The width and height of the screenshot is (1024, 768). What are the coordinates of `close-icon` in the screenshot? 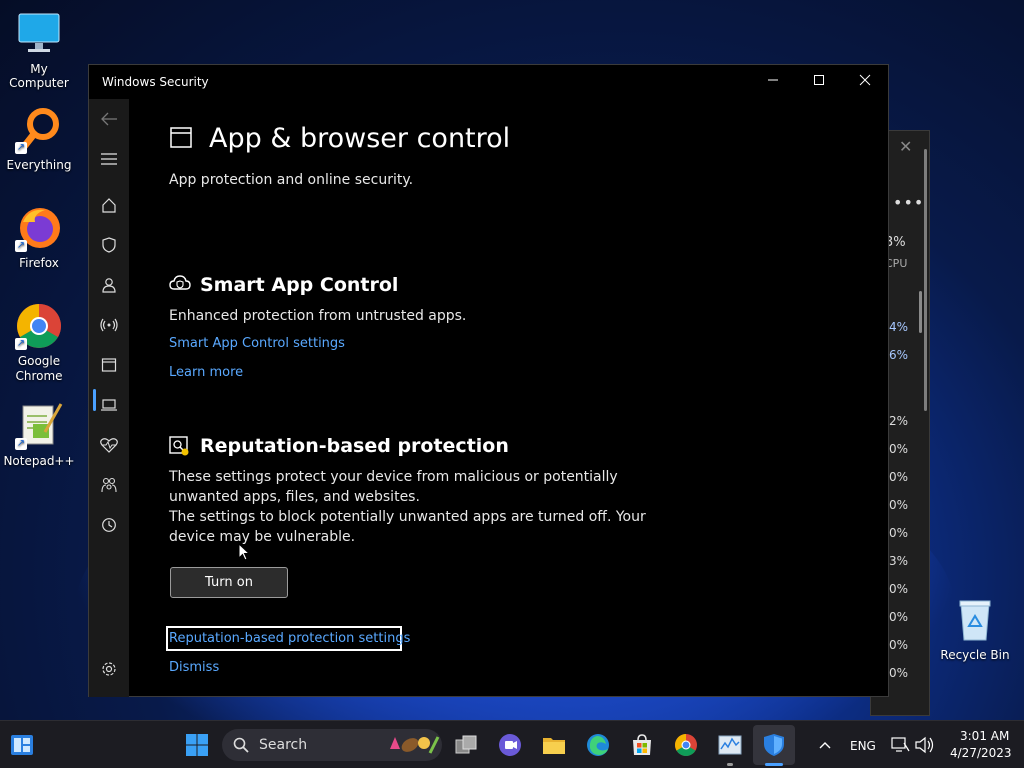 It's located at (865, 80).